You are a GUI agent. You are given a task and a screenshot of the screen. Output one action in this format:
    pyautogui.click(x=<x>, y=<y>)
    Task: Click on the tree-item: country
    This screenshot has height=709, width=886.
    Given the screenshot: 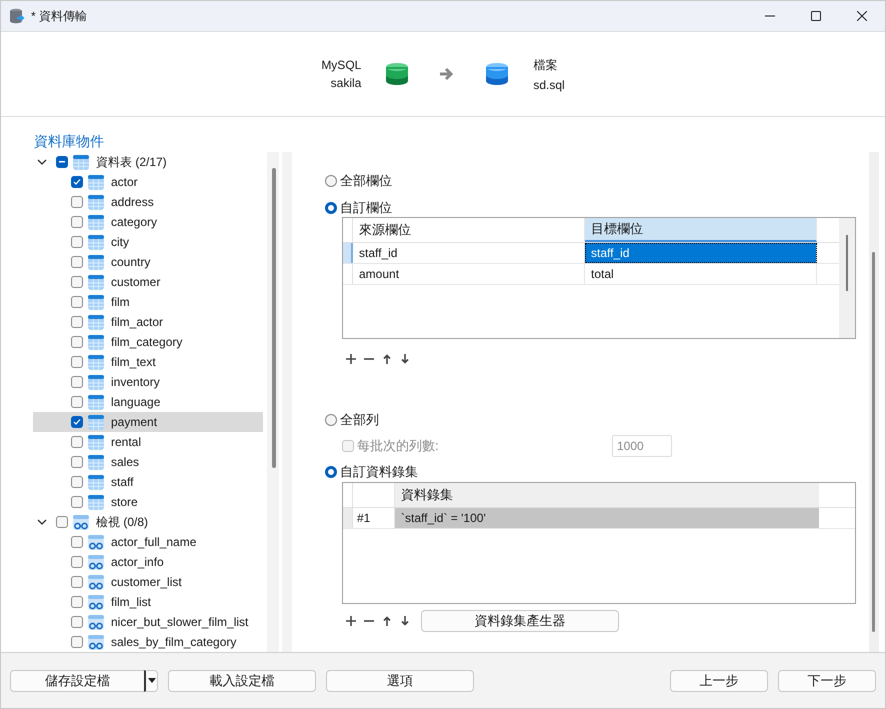 What is the action you would take?
    pyautogui.click(x=148, y=262)
    